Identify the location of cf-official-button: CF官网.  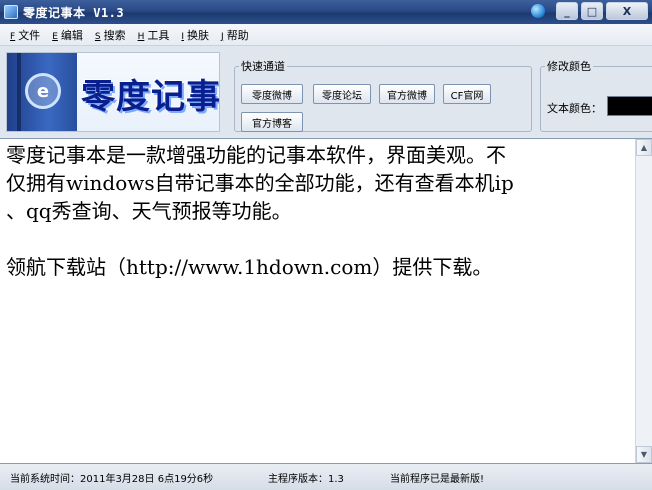
(467, 94).